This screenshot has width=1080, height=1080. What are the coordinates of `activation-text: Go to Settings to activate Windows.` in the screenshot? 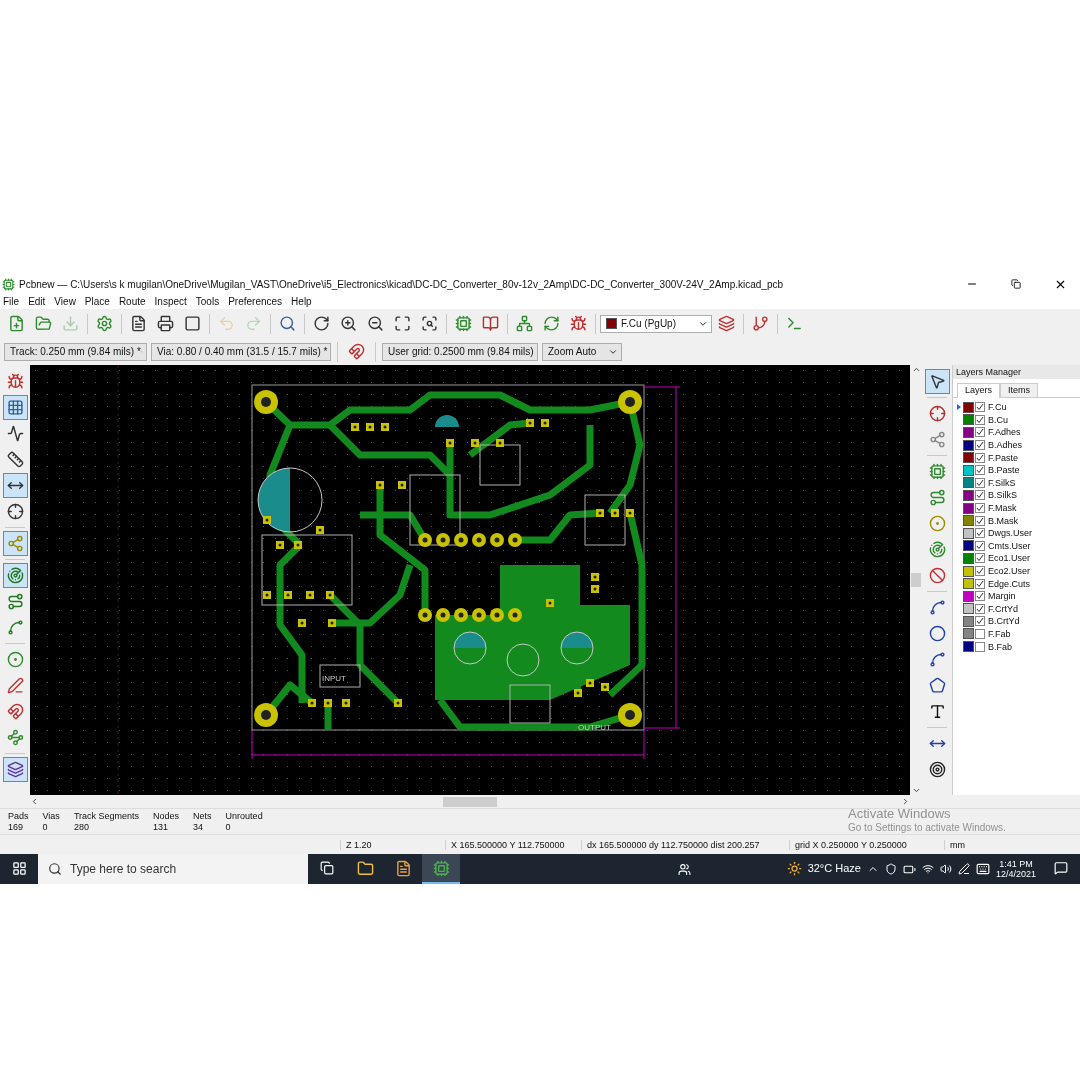 It's located at (927, 827).